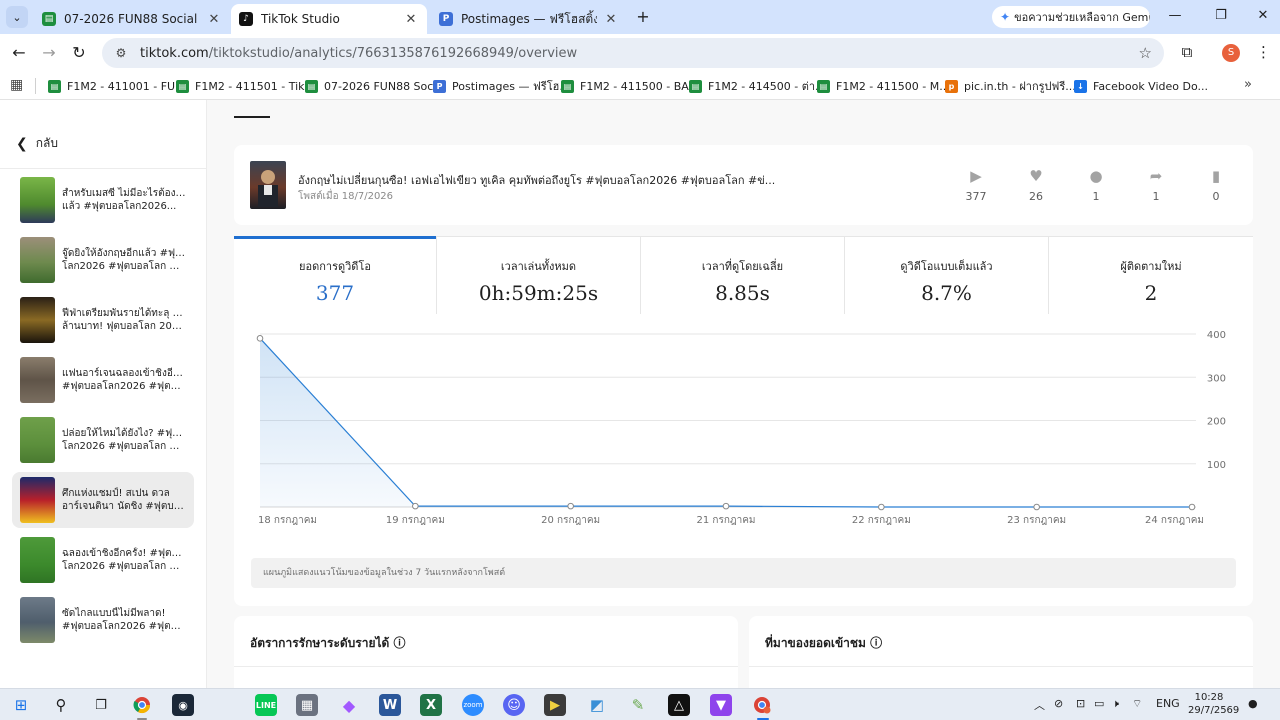 This screenshot has height=720, width=1280. What do you see at coordinates (1231, 53) in the screenshot?
I see `profile-avatar: S` at bounding box center [1231, 53].